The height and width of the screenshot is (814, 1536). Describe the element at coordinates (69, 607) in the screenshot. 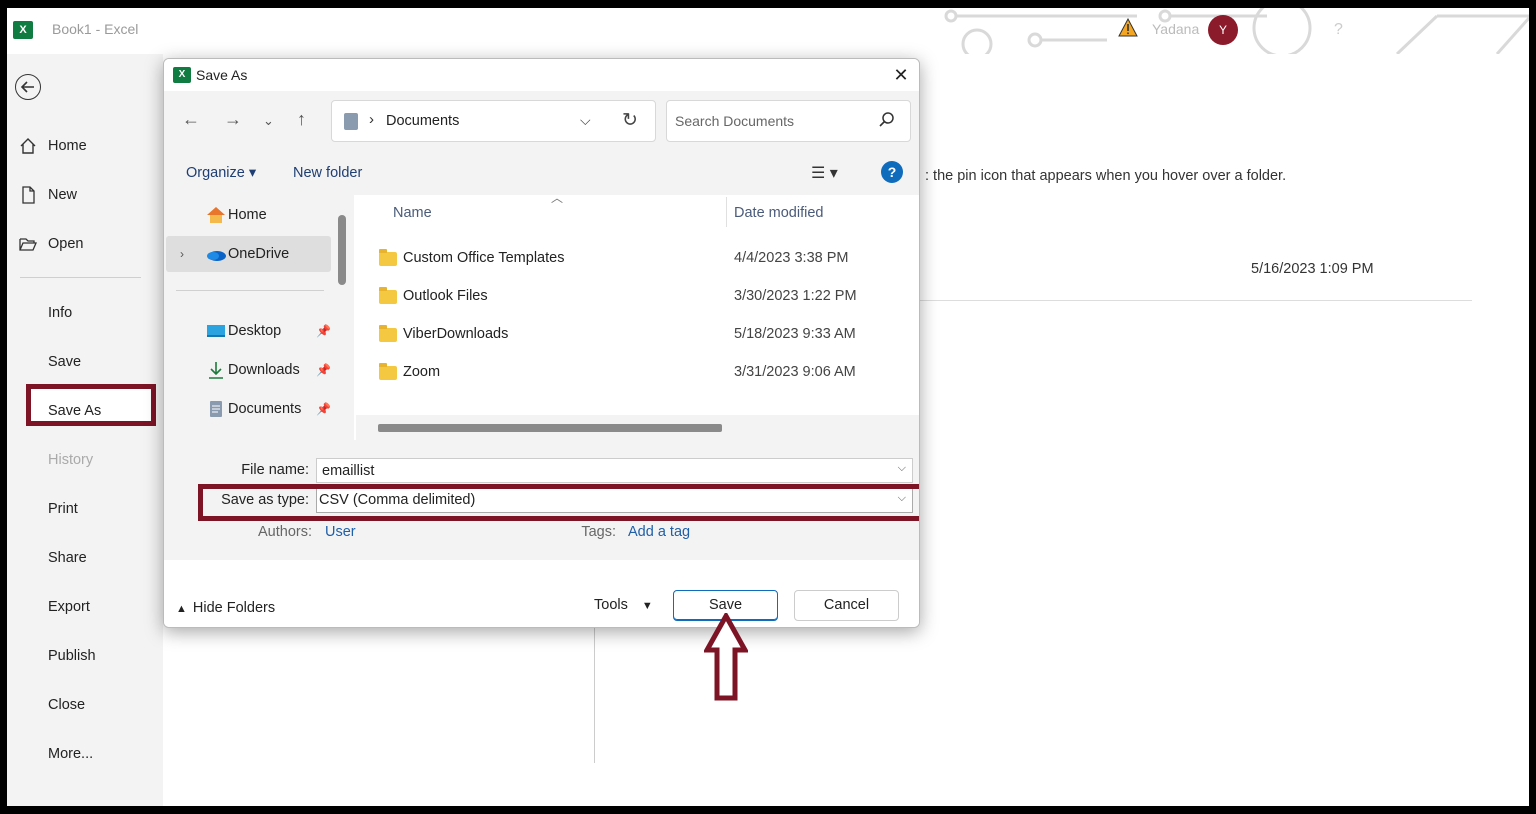

I see `backstage-export-label: Export` at that location.